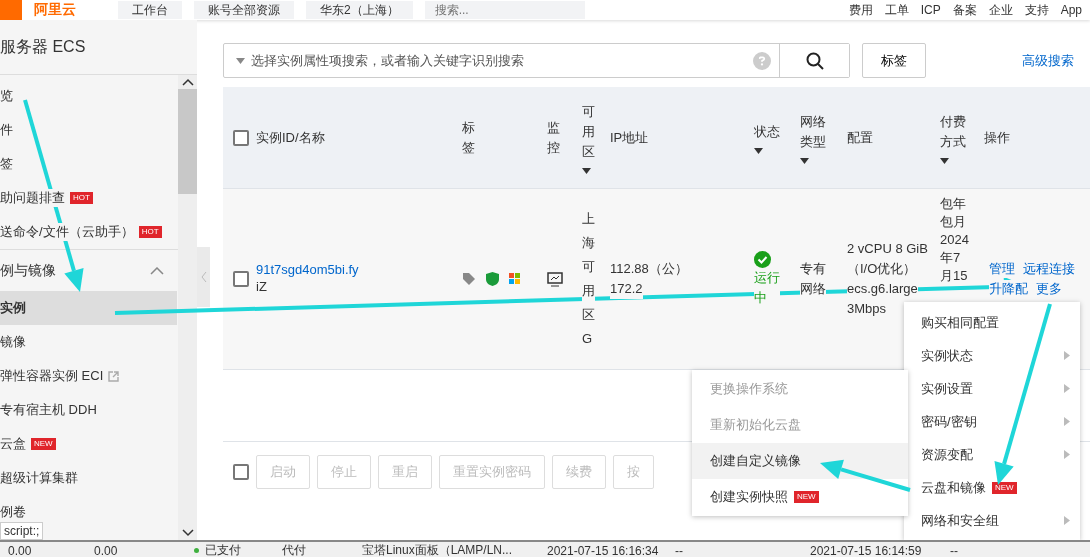  I want to click on table-cell-text: 2021-07-15 16:16:34, so click(603, 550).